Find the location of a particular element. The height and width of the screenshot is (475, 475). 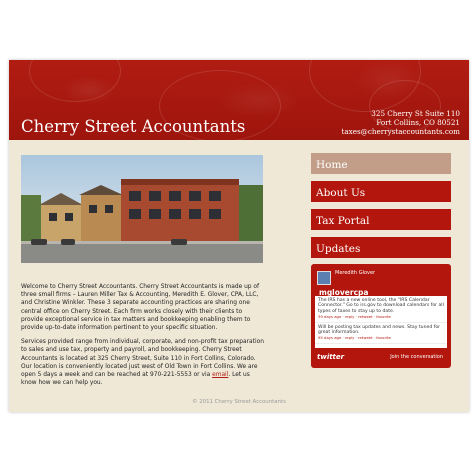

twitter-logo-icon: twitter is located at coordinates (330, 357).